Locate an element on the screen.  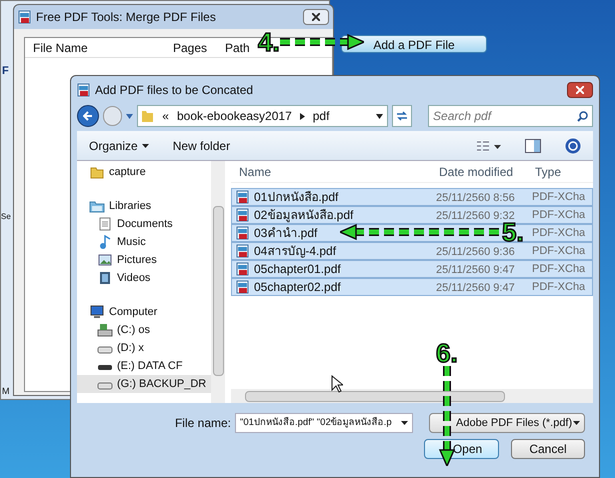
file-type-dropdown: Adobe PDF Files (*.pdf) is located at coordinates (507, 423).